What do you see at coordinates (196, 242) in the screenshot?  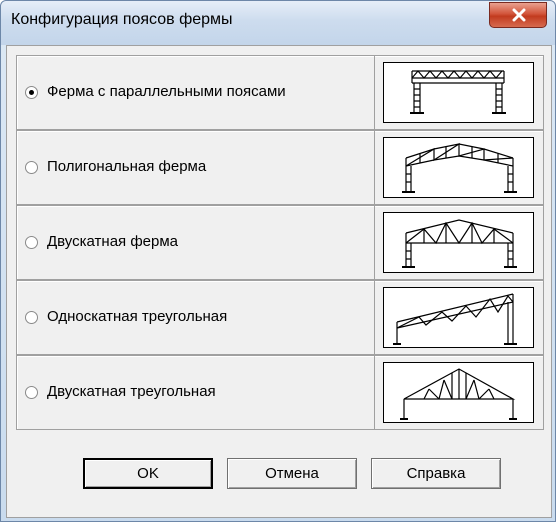 I see `option-label-cell: Двускатная ферма` at bounding box center [196, 242].